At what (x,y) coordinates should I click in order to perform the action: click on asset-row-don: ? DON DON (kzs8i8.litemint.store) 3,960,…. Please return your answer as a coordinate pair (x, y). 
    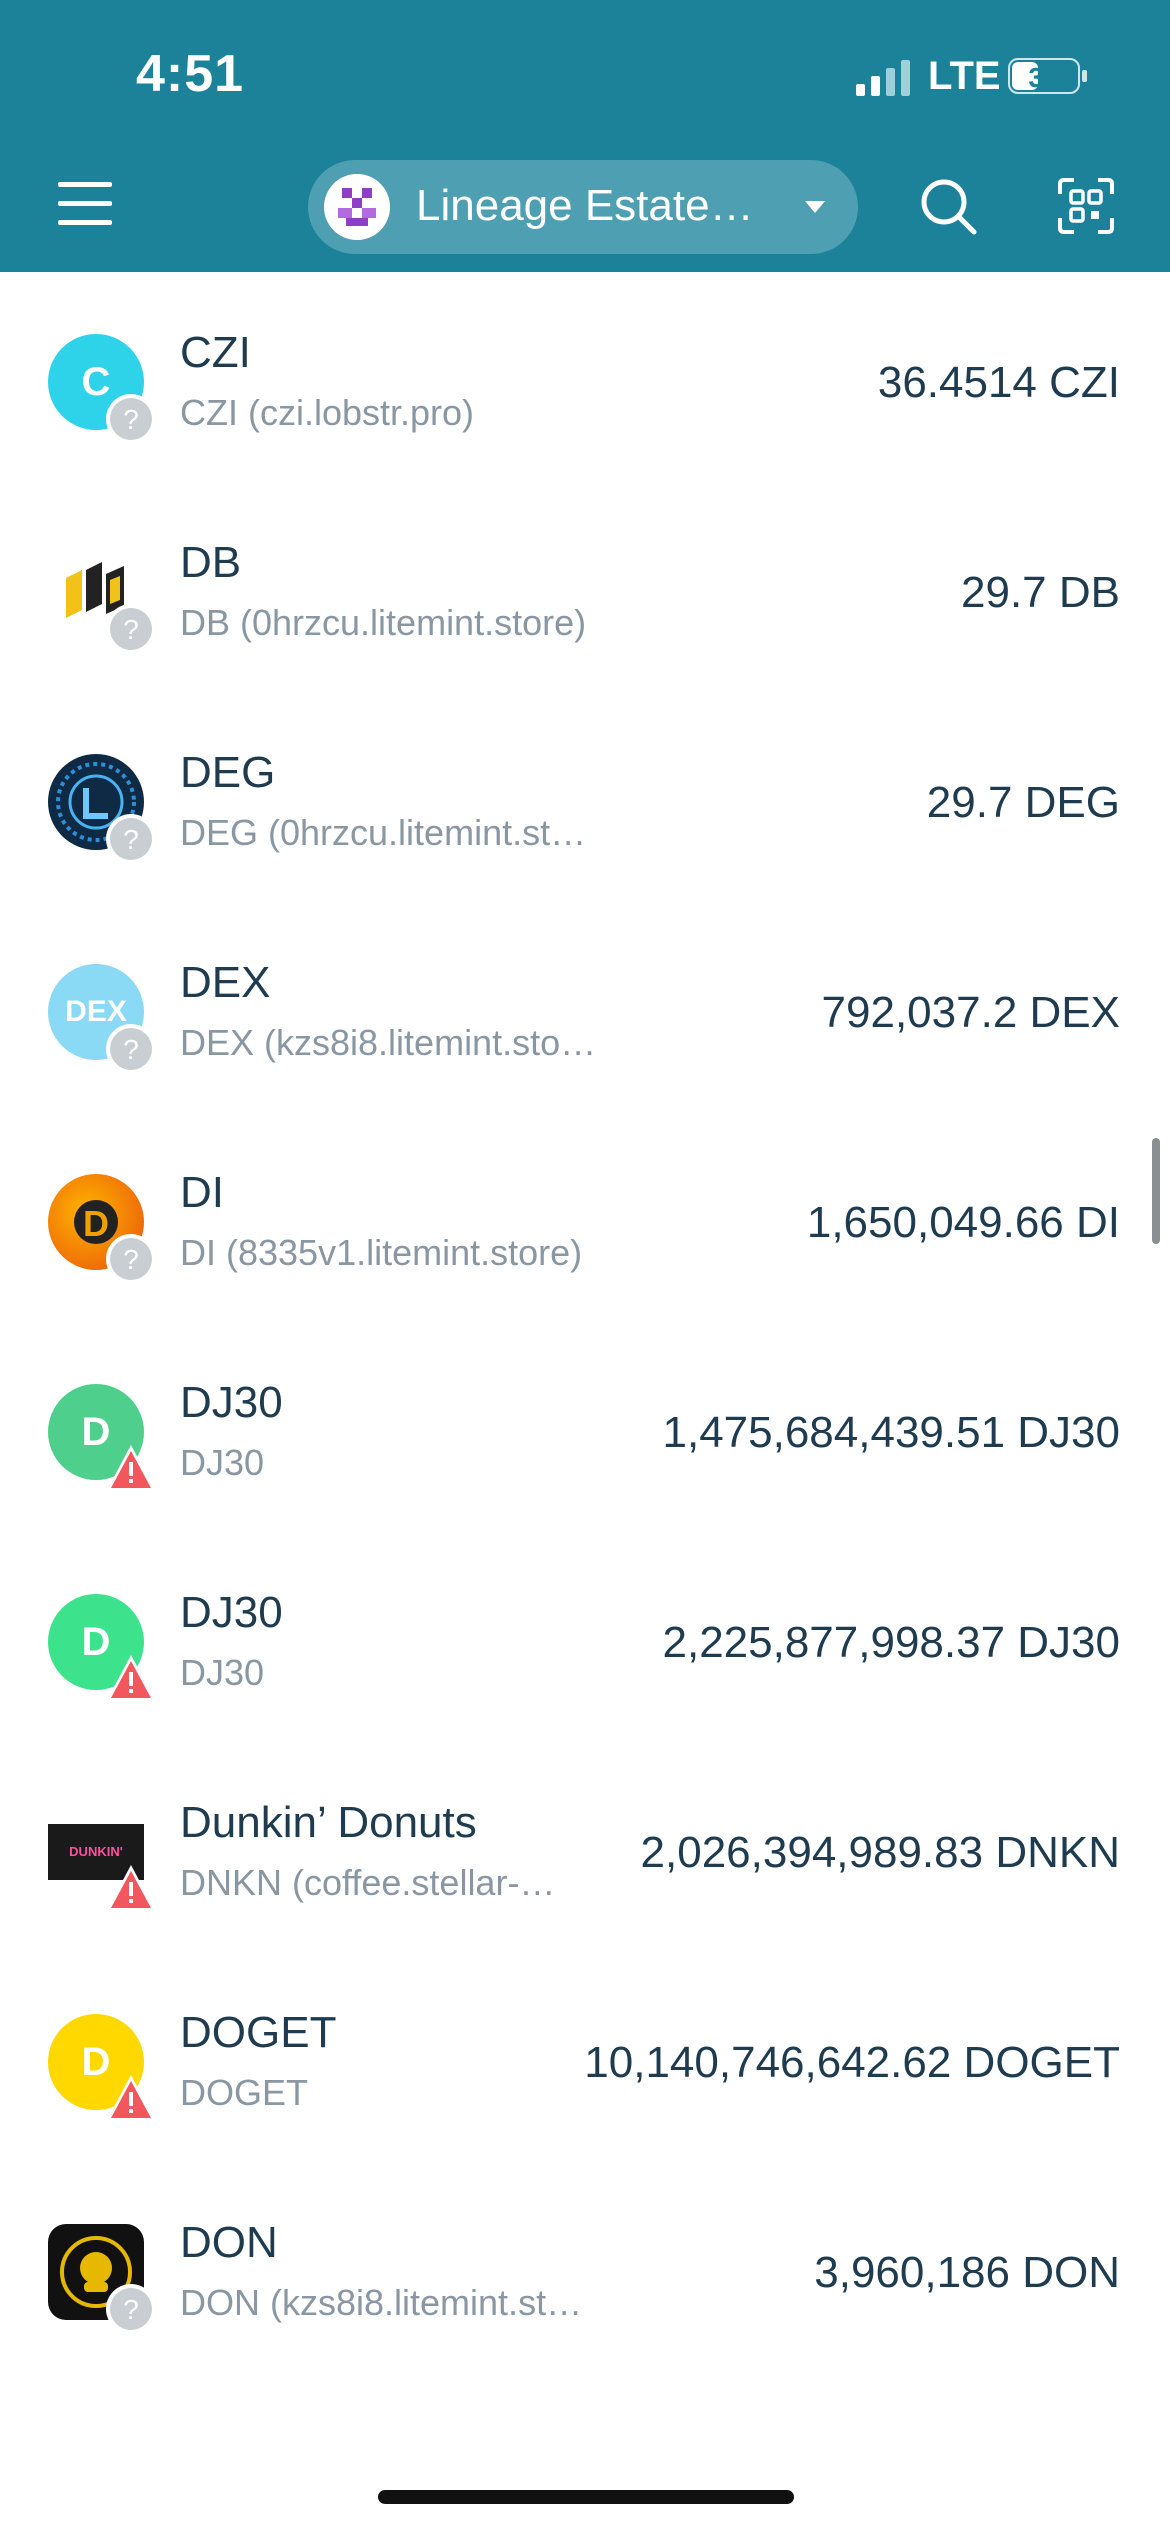
    Looking at the image, I should click on (585, 2267).